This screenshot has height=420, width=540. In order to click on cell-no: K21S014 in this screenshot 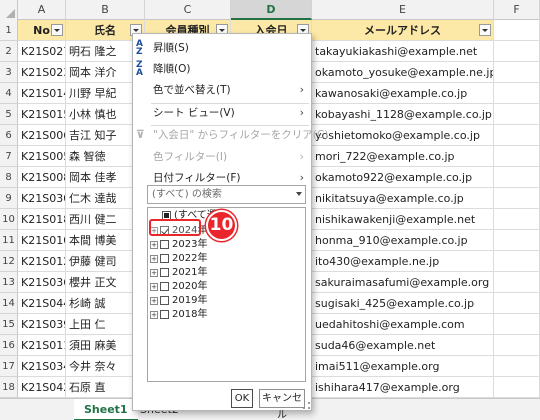, I will do `click(42, 93)`.